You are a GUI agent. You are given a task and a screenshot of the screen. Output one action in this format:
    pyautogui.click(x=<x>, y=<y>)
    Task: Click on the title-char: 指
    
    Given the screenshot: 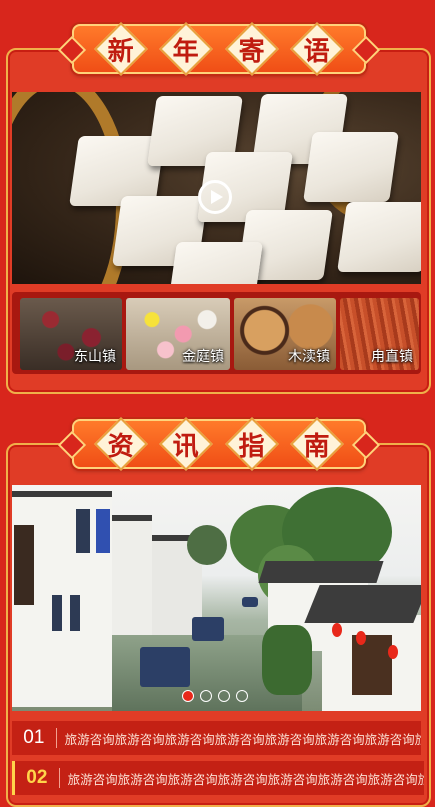 What is the action you would take?
    pyautogui.click(x=251, y=444)
    